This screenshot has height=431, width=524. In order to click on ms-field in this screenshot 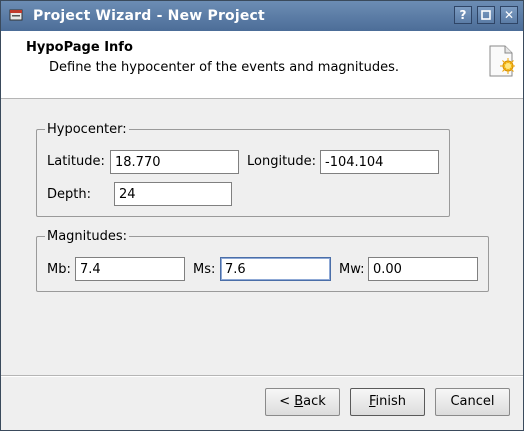, I will do `click(275, 269)`.